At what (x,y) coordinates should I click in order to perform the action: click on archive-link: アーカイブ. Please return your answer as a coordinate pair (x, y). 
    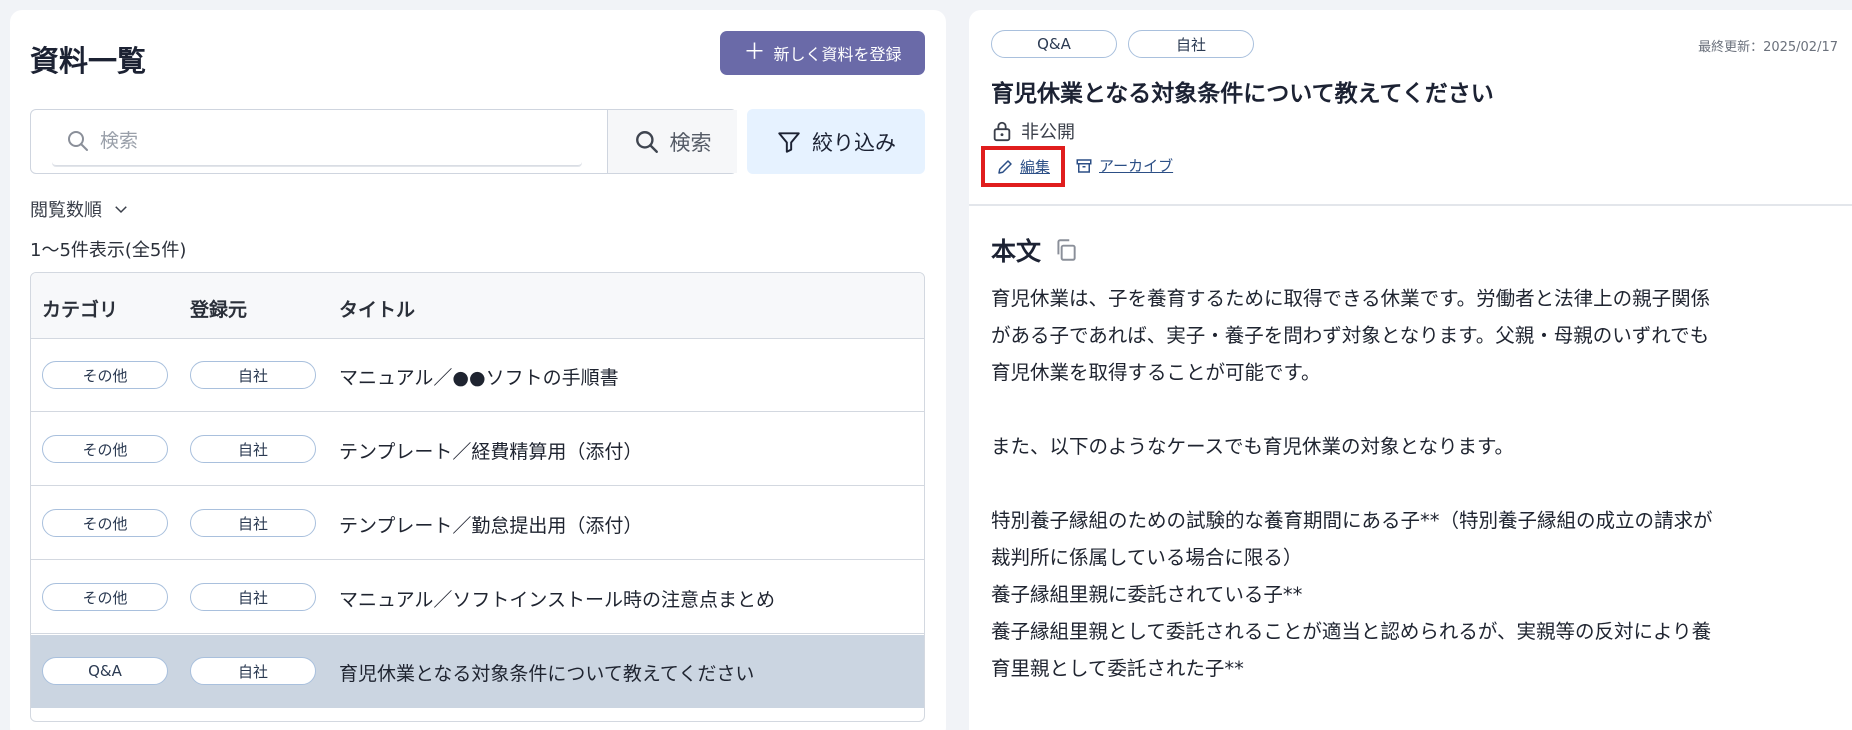
    Looking at the image, I should click on (1124, 165).